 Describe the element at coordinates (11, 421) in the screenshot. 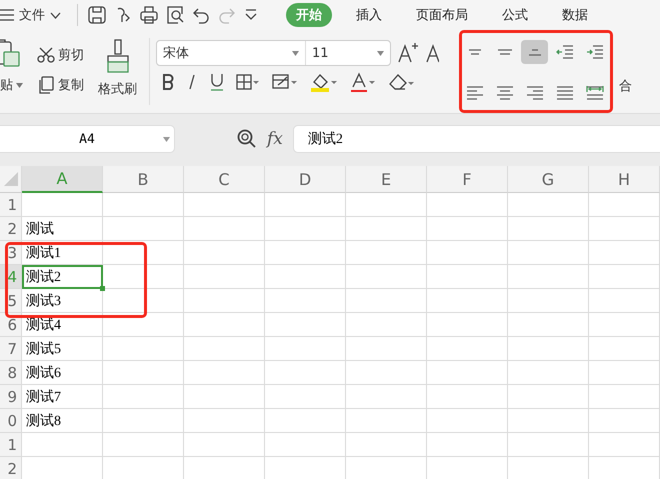

I see `row-header: 0` at that location.